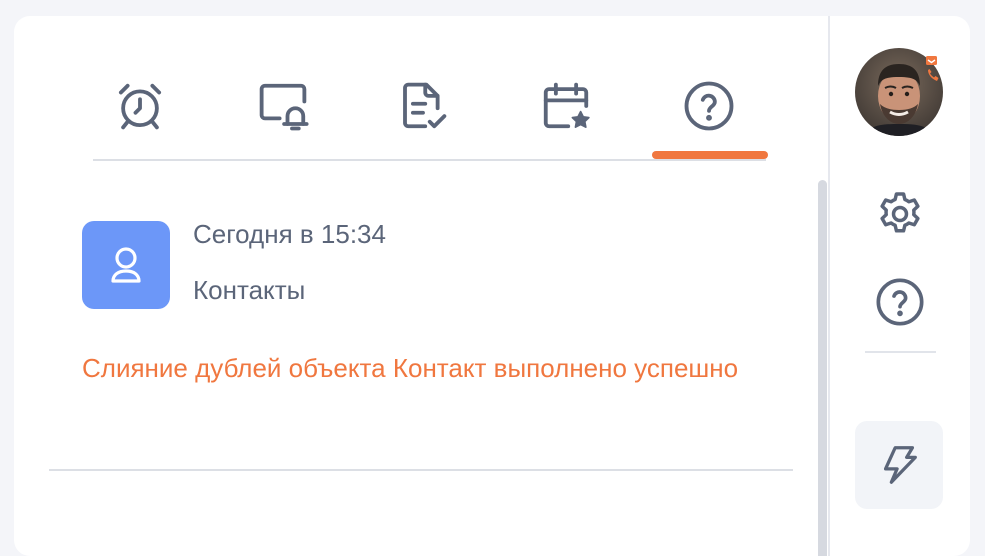 This screenshot has width=985, height=556. I want to click on scrollbar, so click(822, 368).